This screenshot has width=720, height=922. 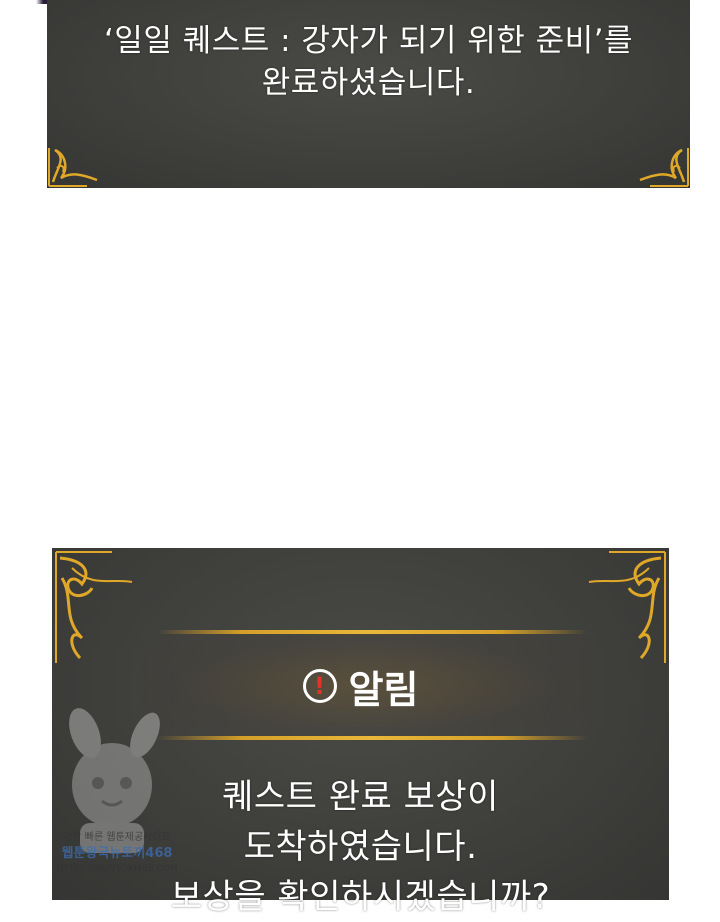 I want to click on notice-title-text: 알림, so click(x=383, y=689).